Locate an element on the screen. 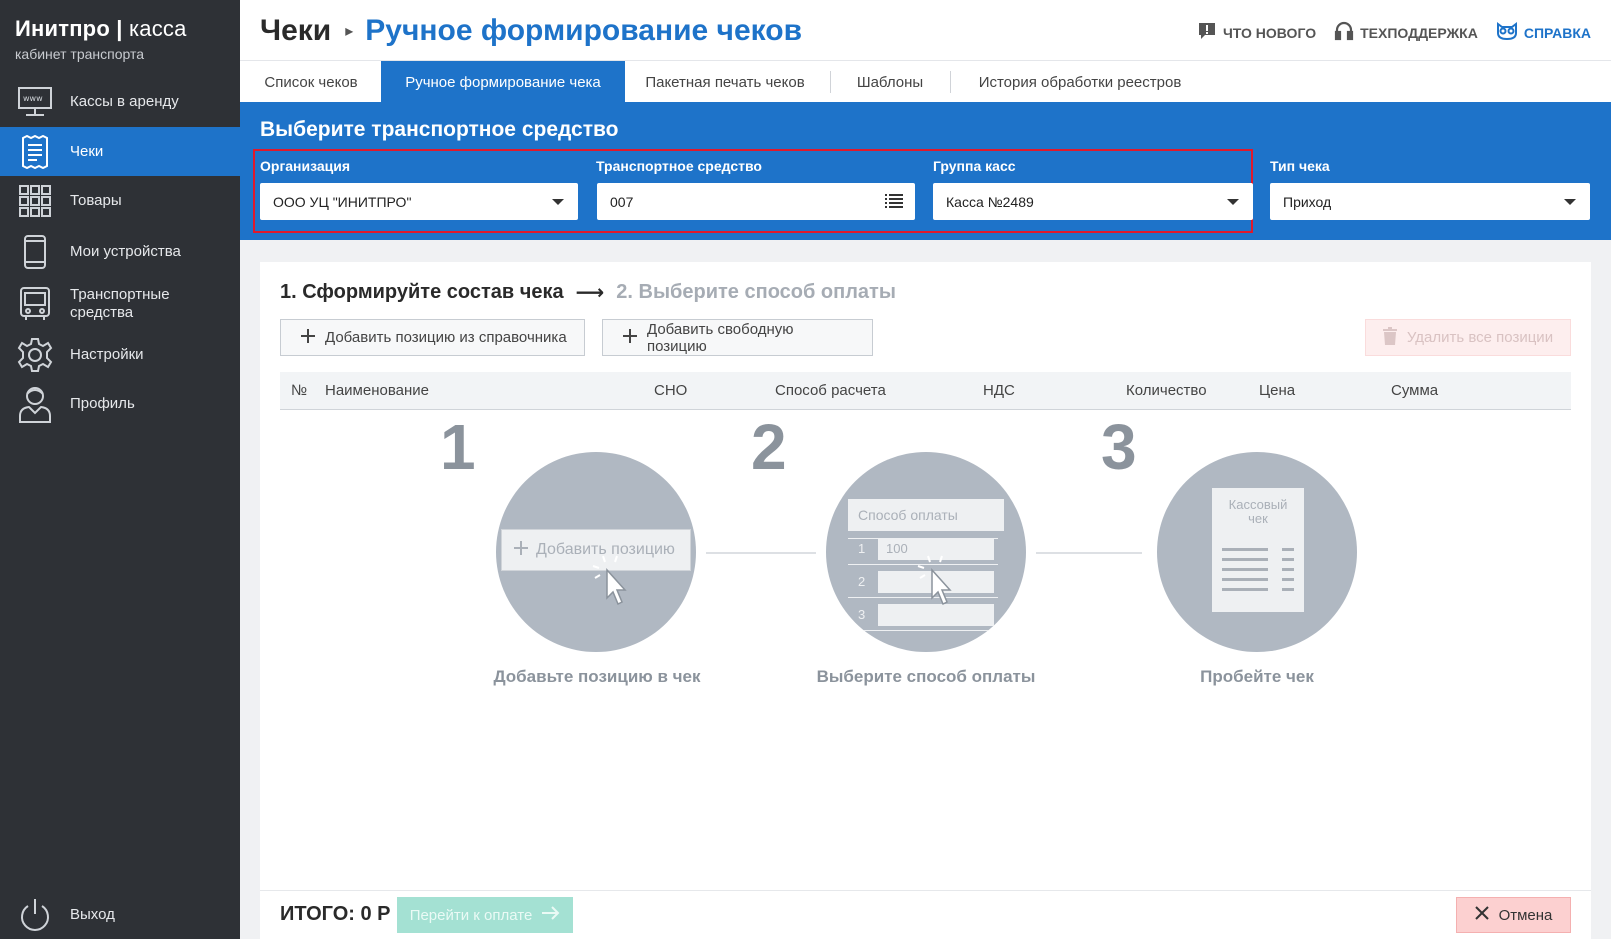  header-links: ЧТО НОВОГО ТЕХПОДДЕРЖКА СПРАВКА is located at coordinates (1394, 32).